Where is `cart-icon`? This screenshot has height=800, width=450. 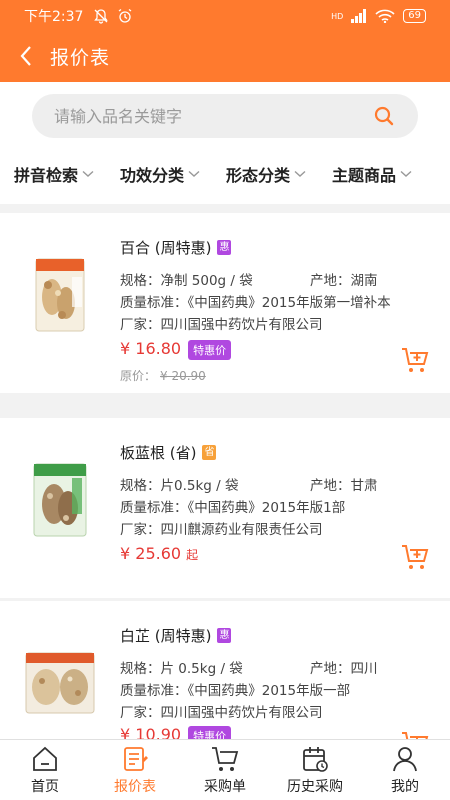 cart-icon is located at coordinates (225, 759).